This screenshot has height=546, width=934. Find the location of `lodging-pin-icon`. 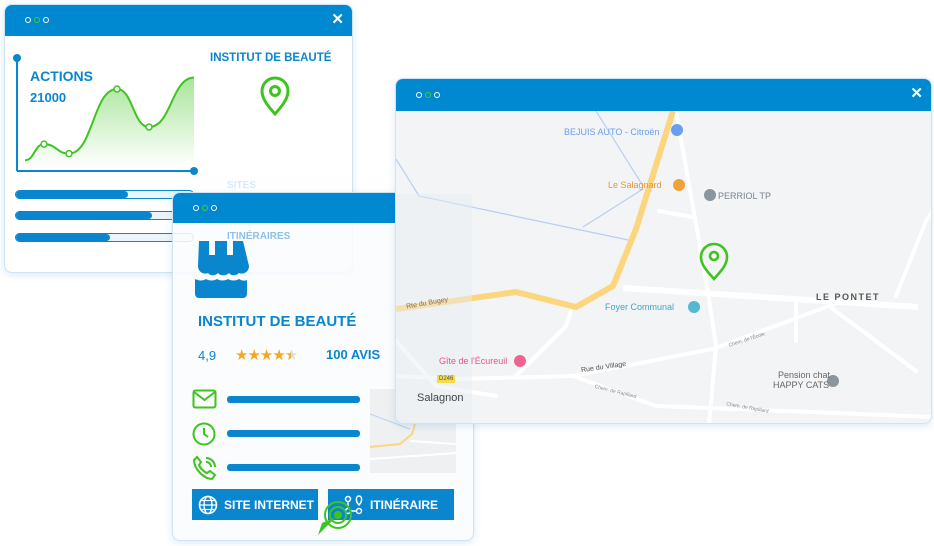

lodging-pin-icon is located at coordinates (520, 361).